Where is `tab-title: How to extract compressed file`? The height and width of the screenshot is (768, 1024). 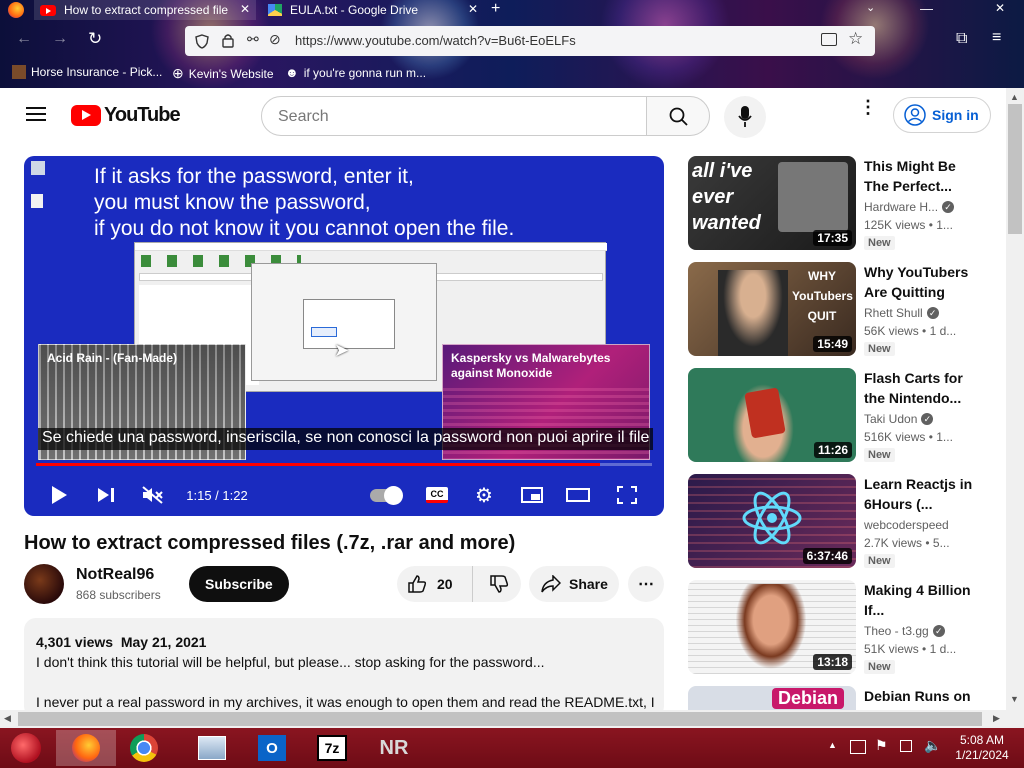 tab-title: How to extract compressed file is located at coordinates (146, 10).